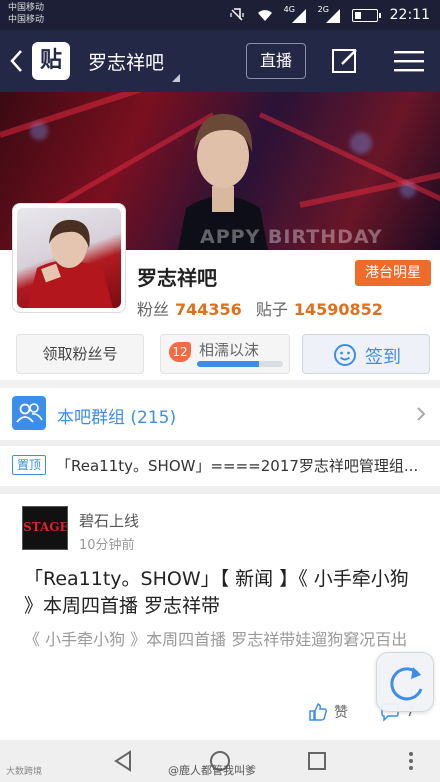  I want to click on claim-fan-number-button: 领取粉丝号, so click(80, 354).